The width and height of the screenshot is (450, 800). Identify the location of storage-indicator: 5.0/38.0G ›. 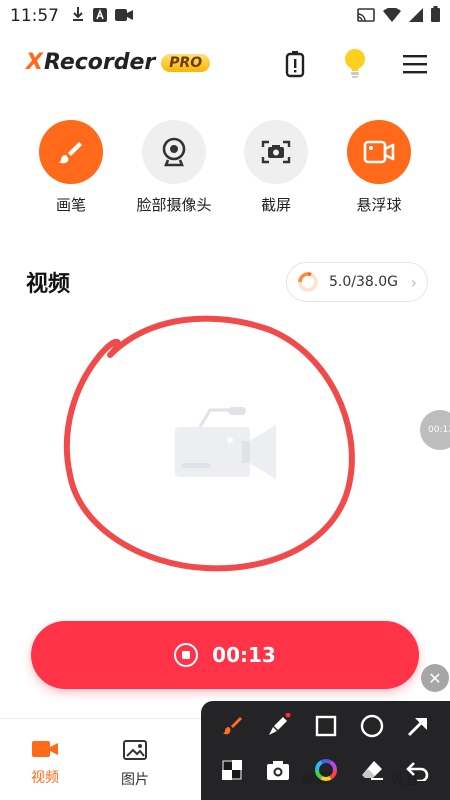
(357, 282).